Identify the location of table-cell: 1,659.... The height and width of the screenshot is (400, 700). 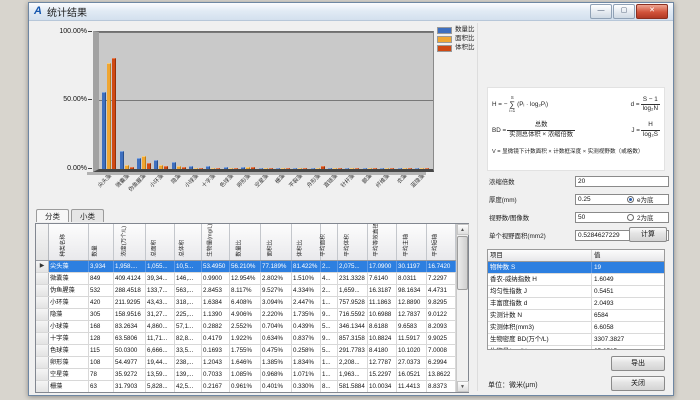
(353, 290).